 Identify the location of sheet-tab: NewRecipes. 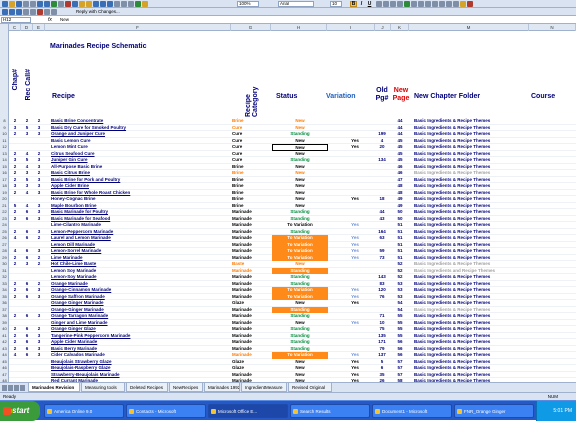
(186, 387).